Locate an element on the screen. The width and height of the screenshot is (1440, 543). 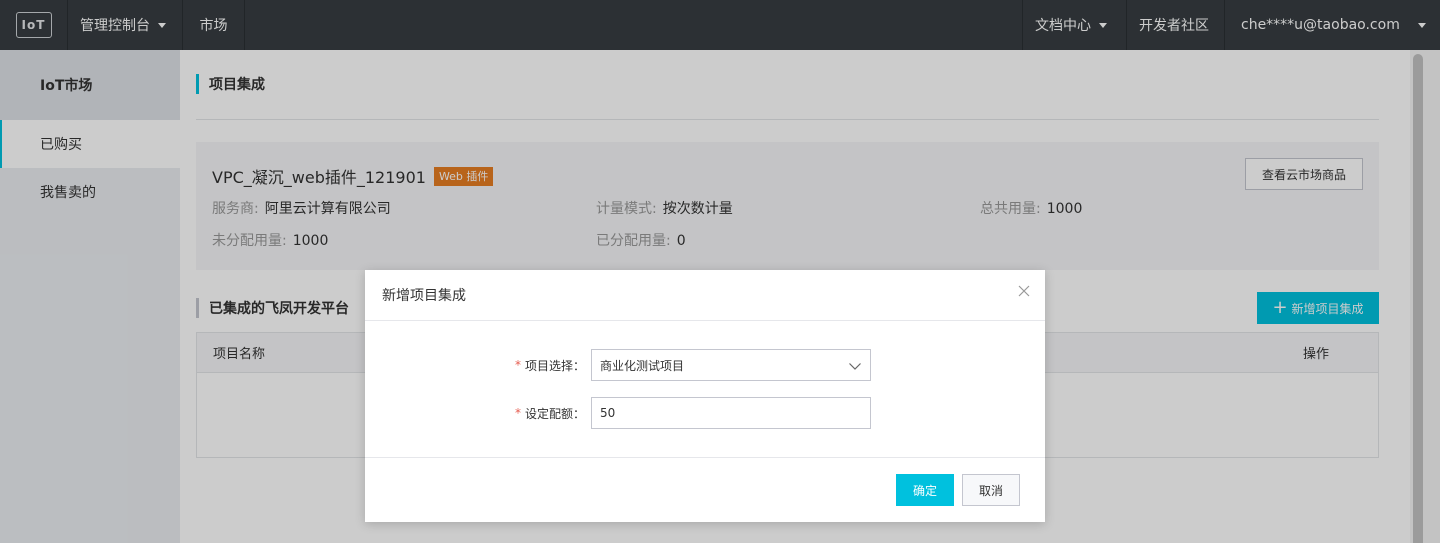
quota-label: * 设定配额： is located at coordinates (550, 413).